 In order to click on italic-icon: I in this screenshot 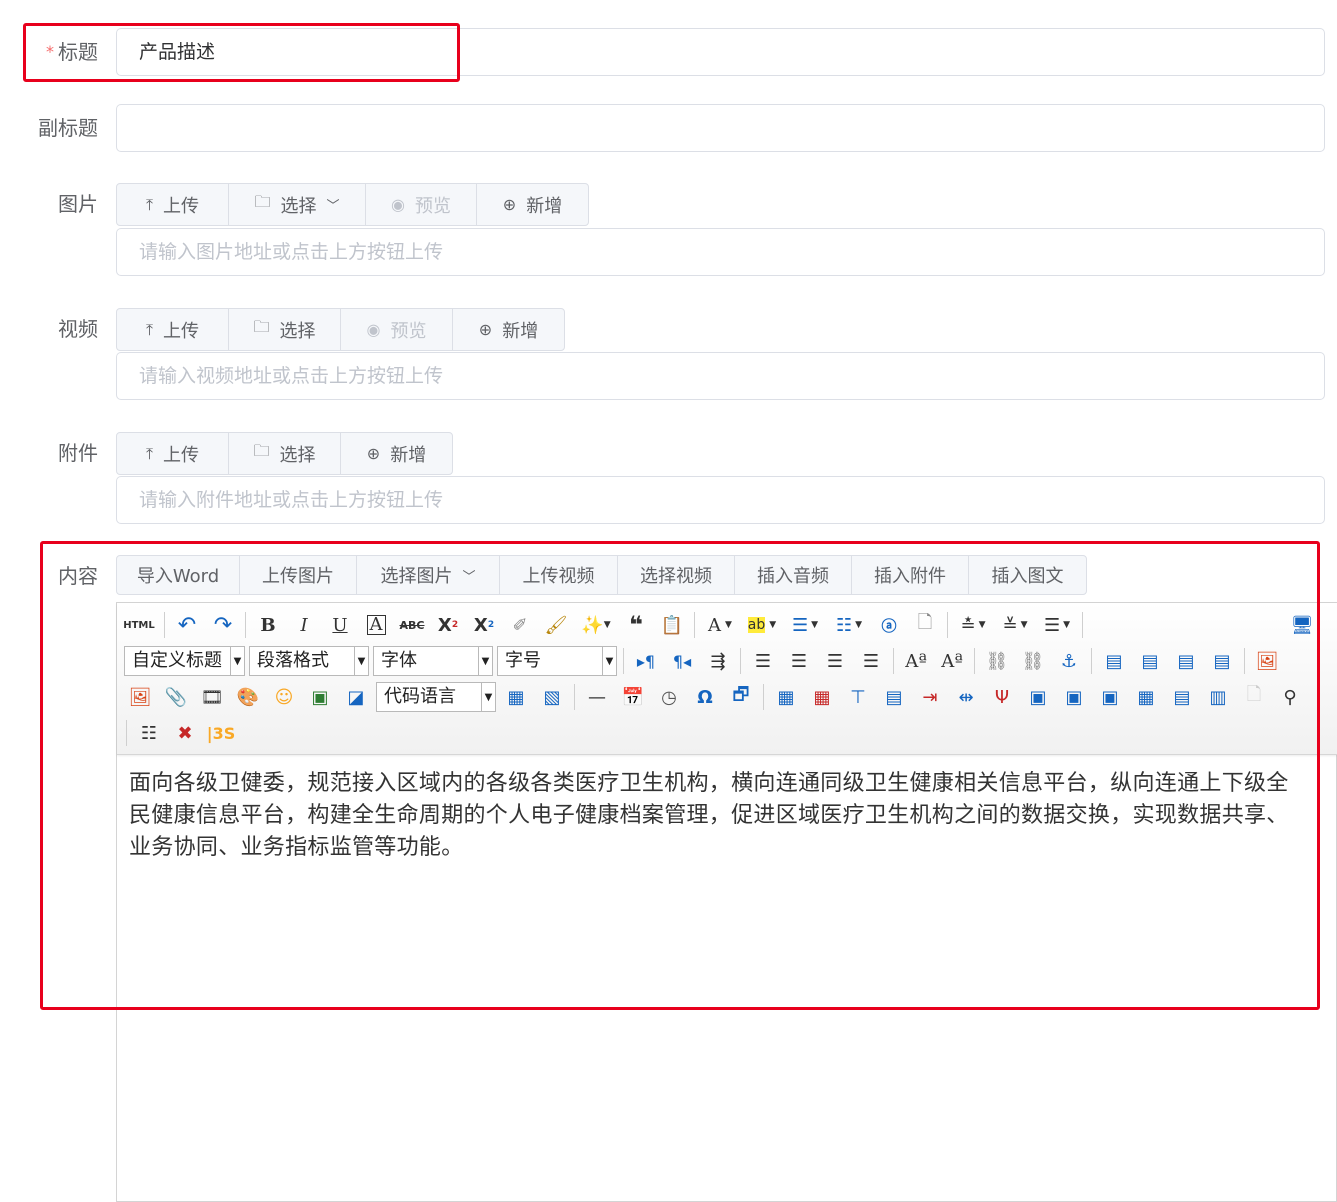, I will do `click(304, 625)`.